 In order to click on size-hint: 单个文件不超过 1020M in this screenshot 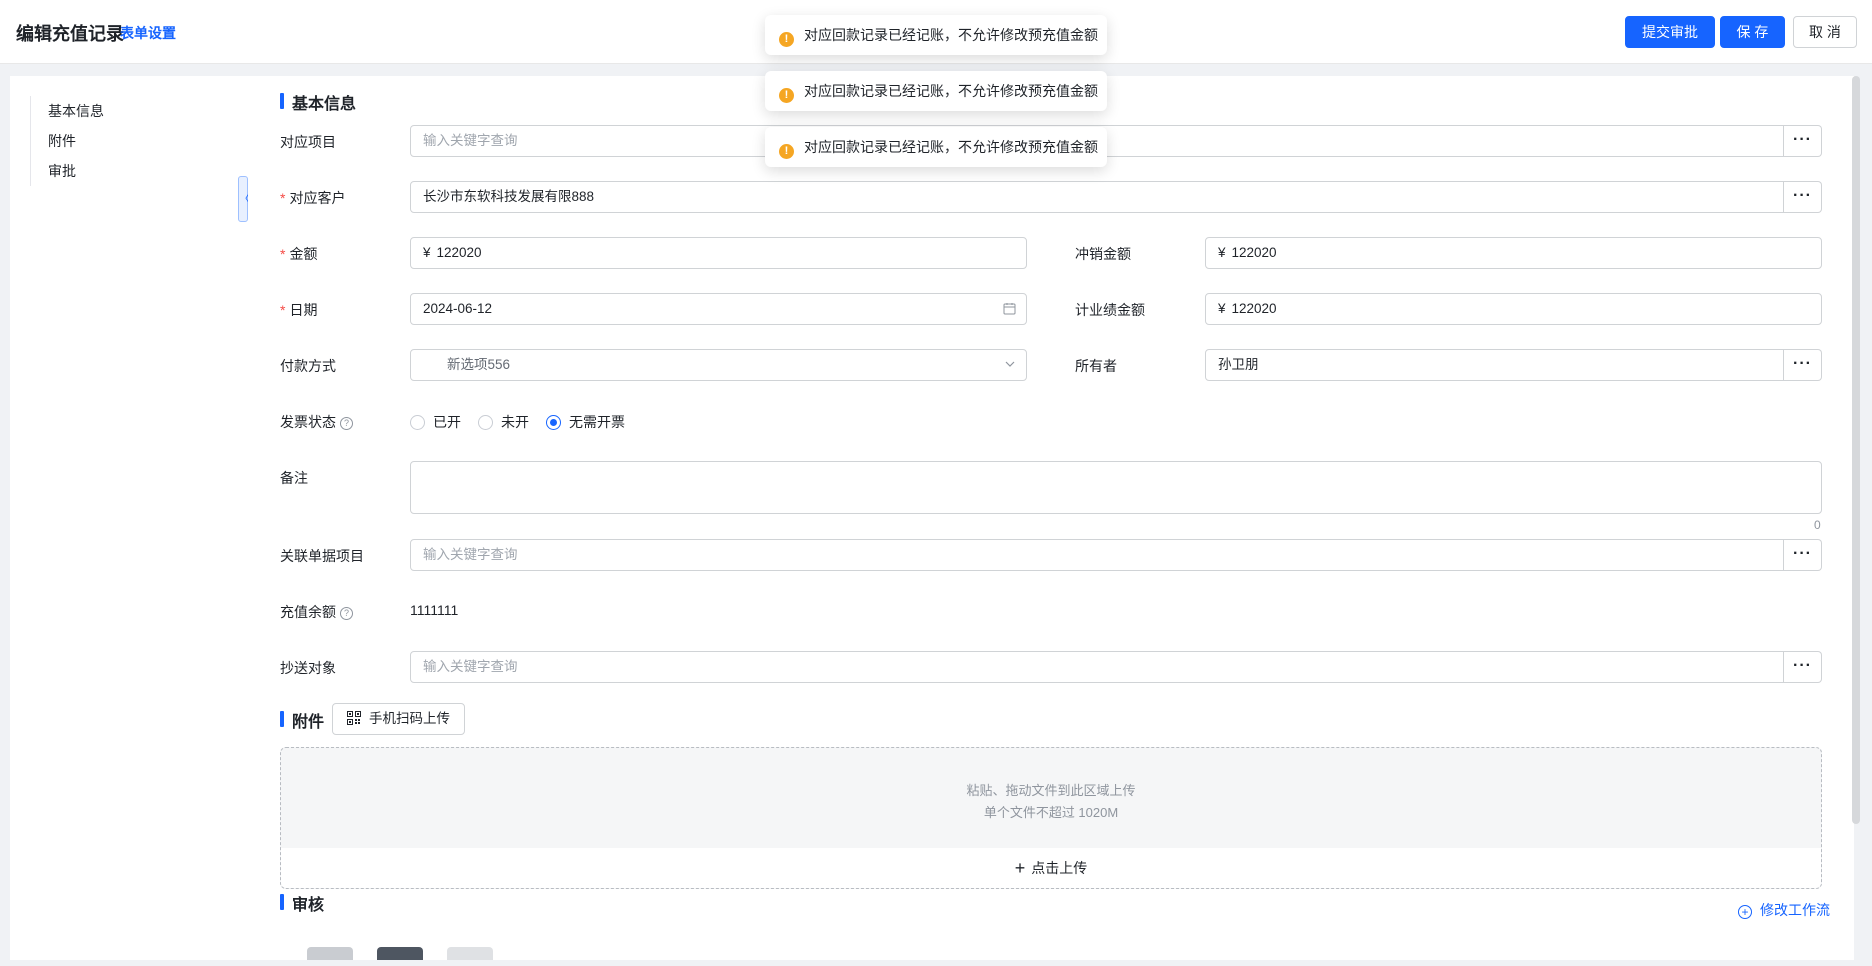, I will do `click(1051, 812)`.